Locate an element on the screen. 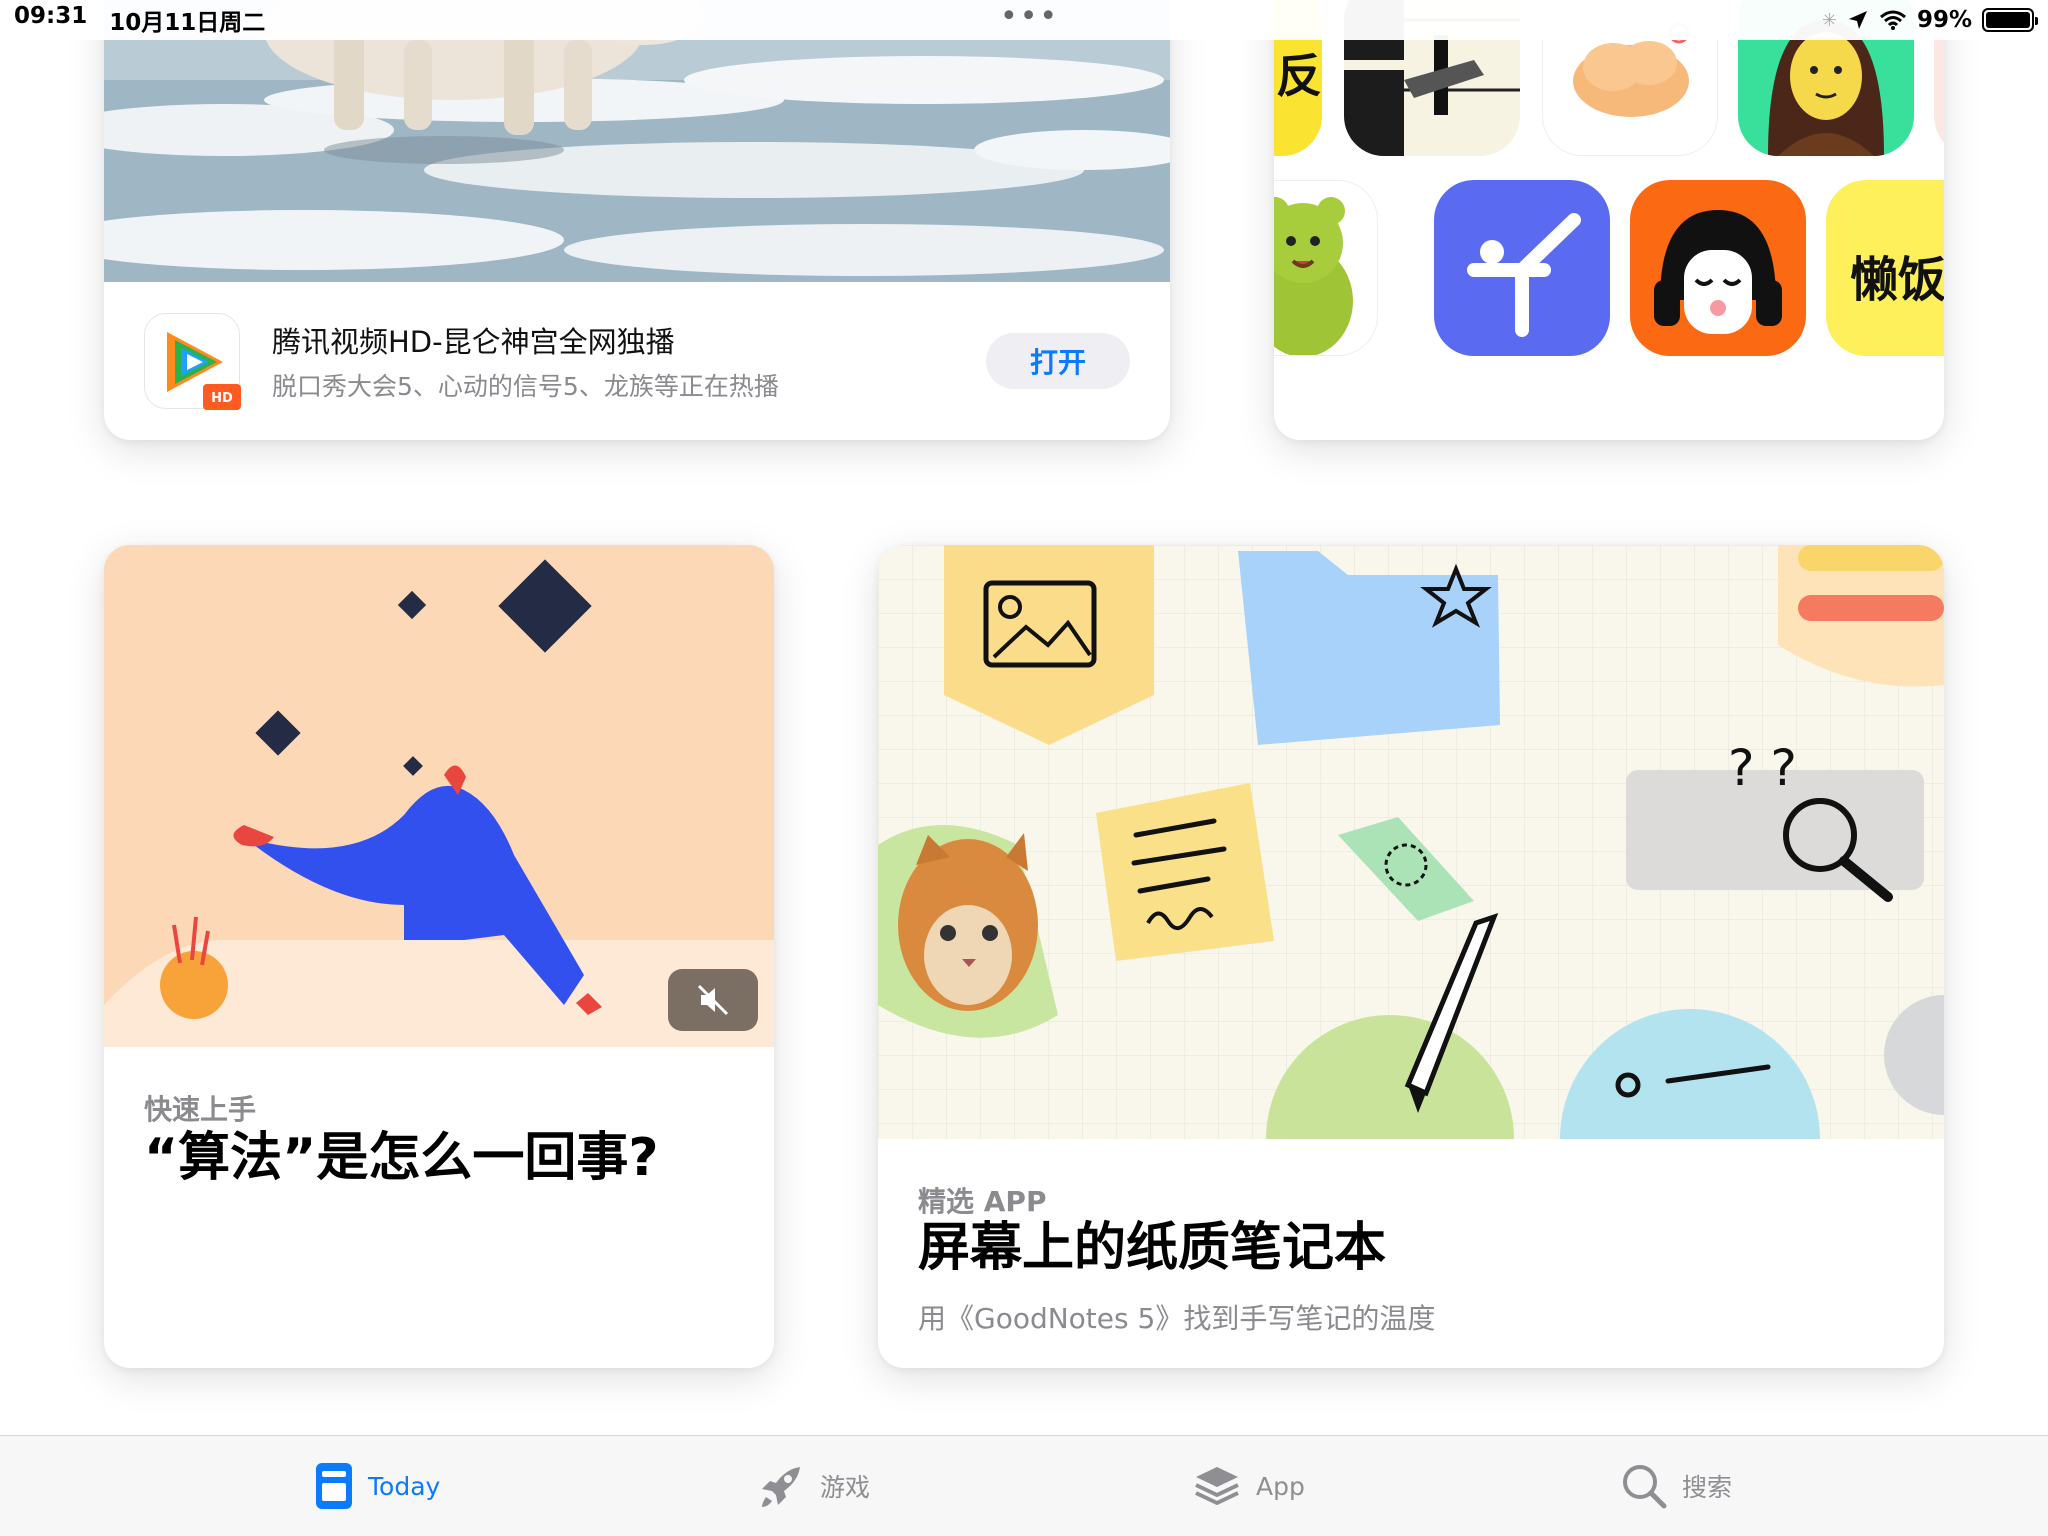  tab-search: 搜索 is located at coordinates (1676, 1486).